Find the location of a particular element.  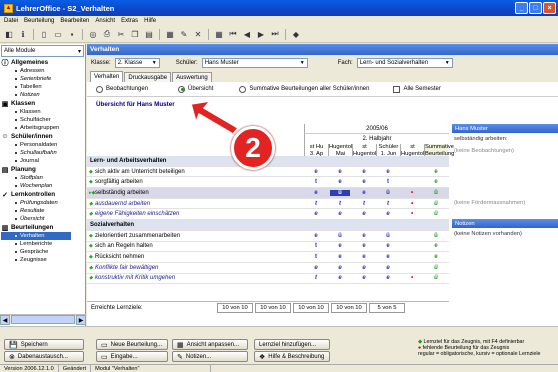

column-header: Hugentol Mai is located at coordinates (340, 150).